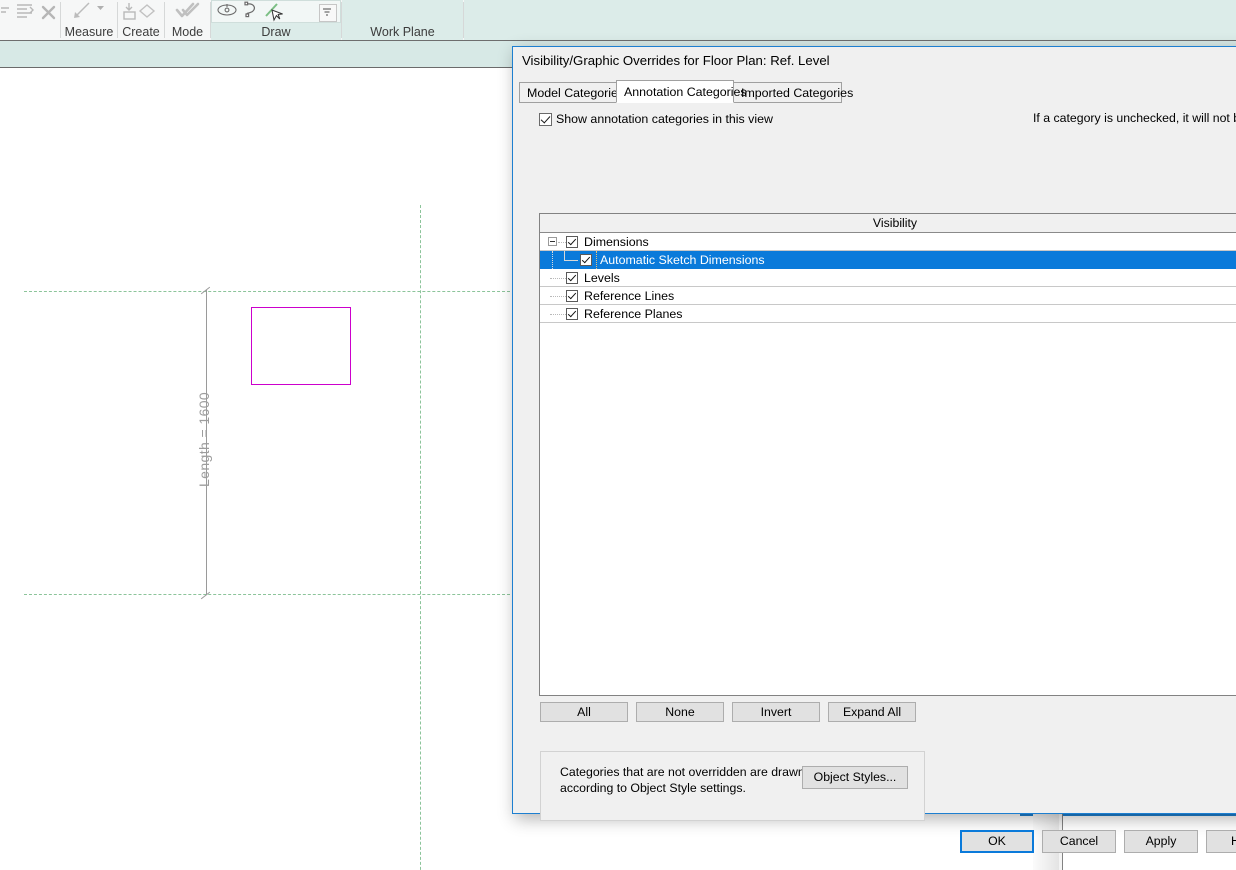  What do you see at coordinates (596, 260) in the screenshot?
I see `row-divider` at bounding box center [596, 260].